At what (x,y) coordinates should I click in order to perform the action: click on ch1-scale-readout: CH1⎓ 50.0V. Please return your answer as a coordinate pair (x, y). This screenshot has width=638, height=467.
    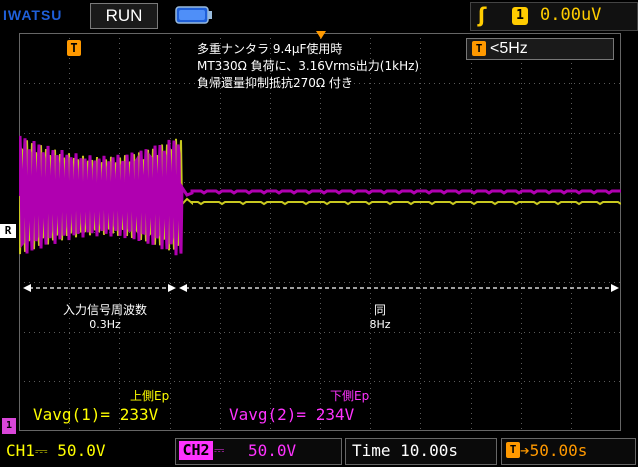
    Looking at the image, I should click on (73, 451).